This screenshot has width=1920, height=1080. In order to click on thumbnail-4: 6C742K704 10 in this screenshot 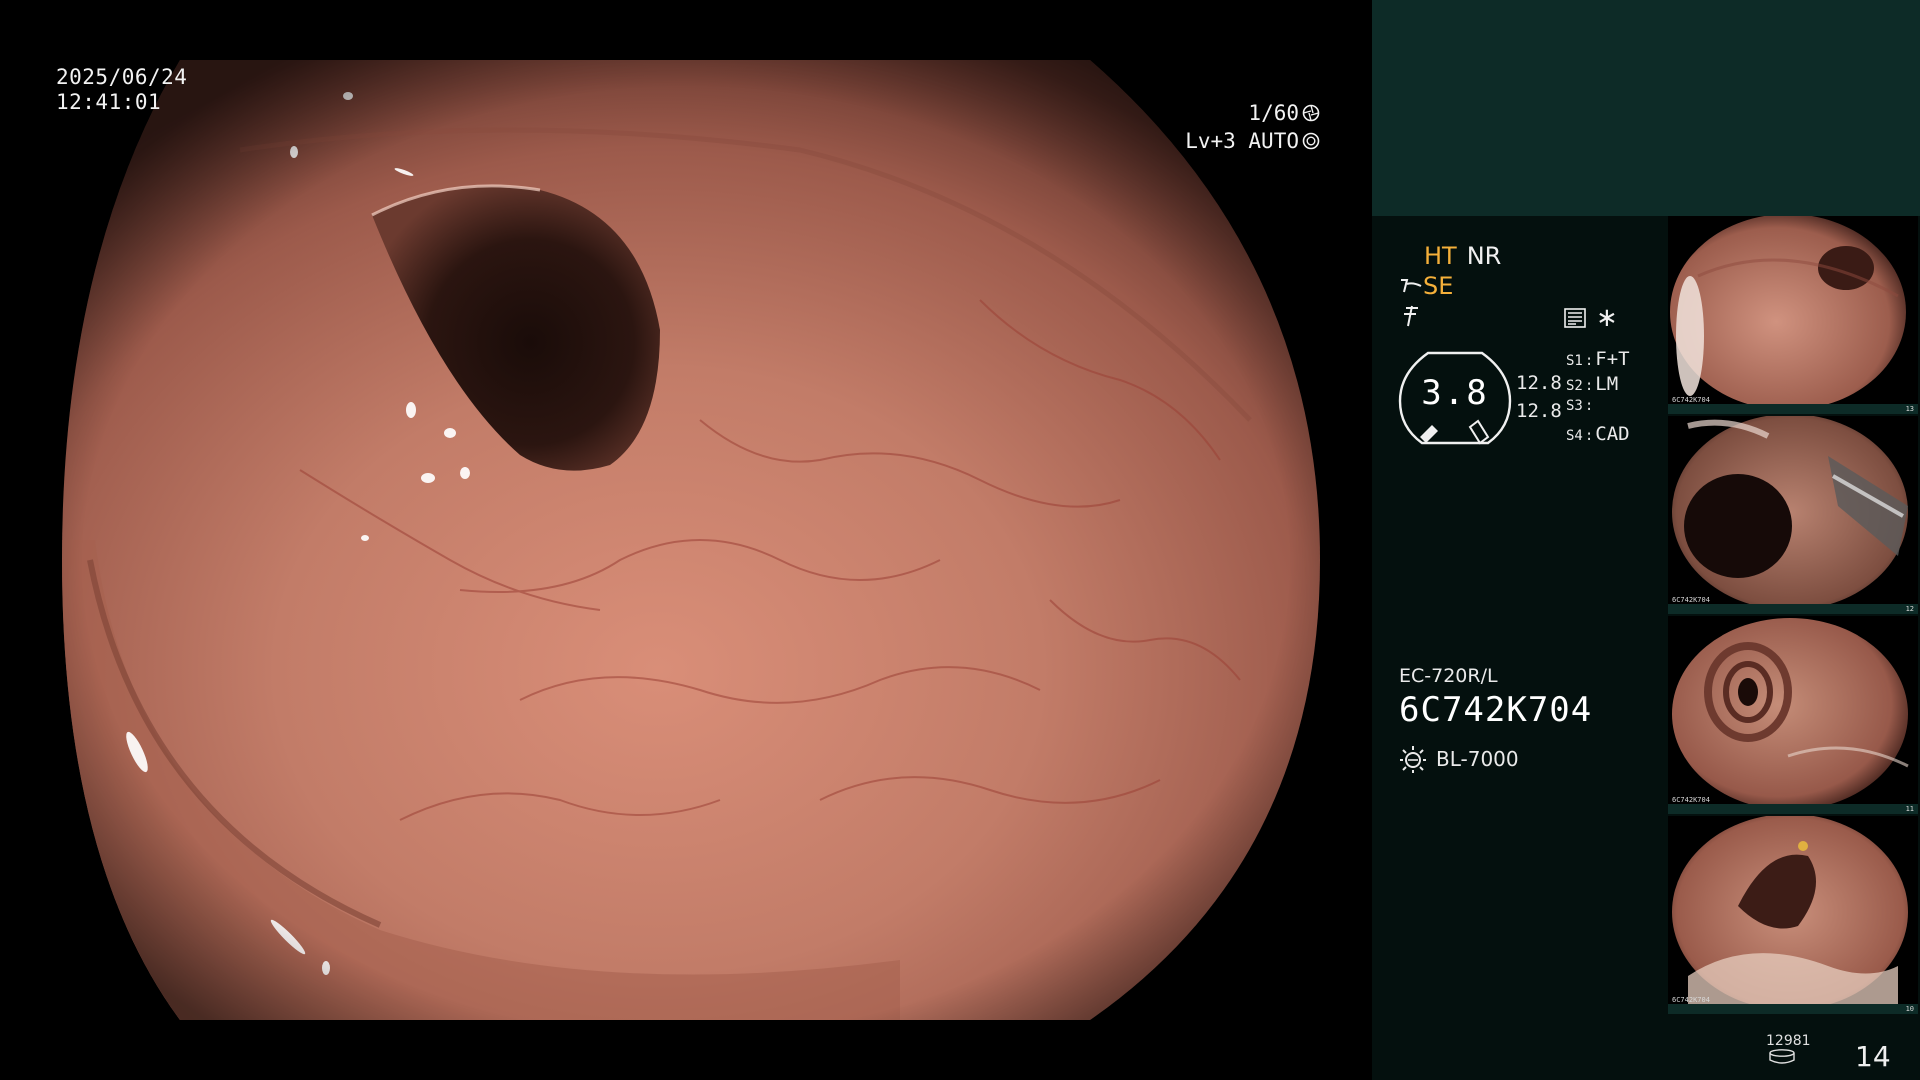, I will do `click(1793, 915)`.